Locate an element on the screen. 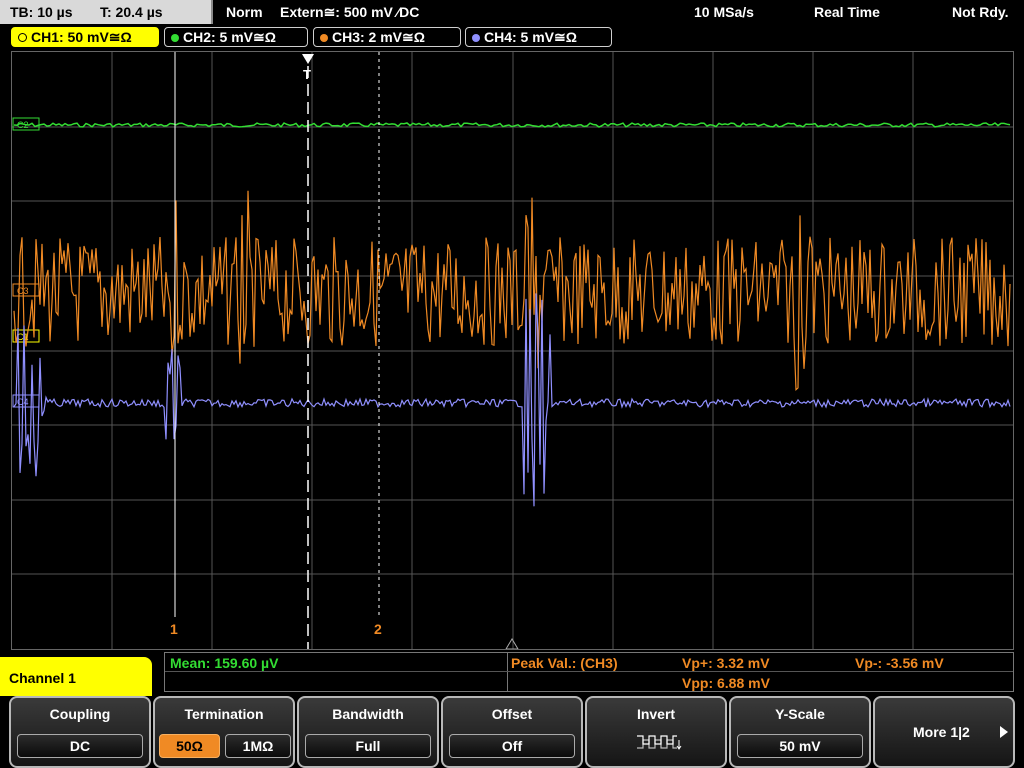 The height and width of the screenshot is (768, 1024). timebase-box: TB: 10 µs T: 20.4 µs is located at coordinates (106, 12).